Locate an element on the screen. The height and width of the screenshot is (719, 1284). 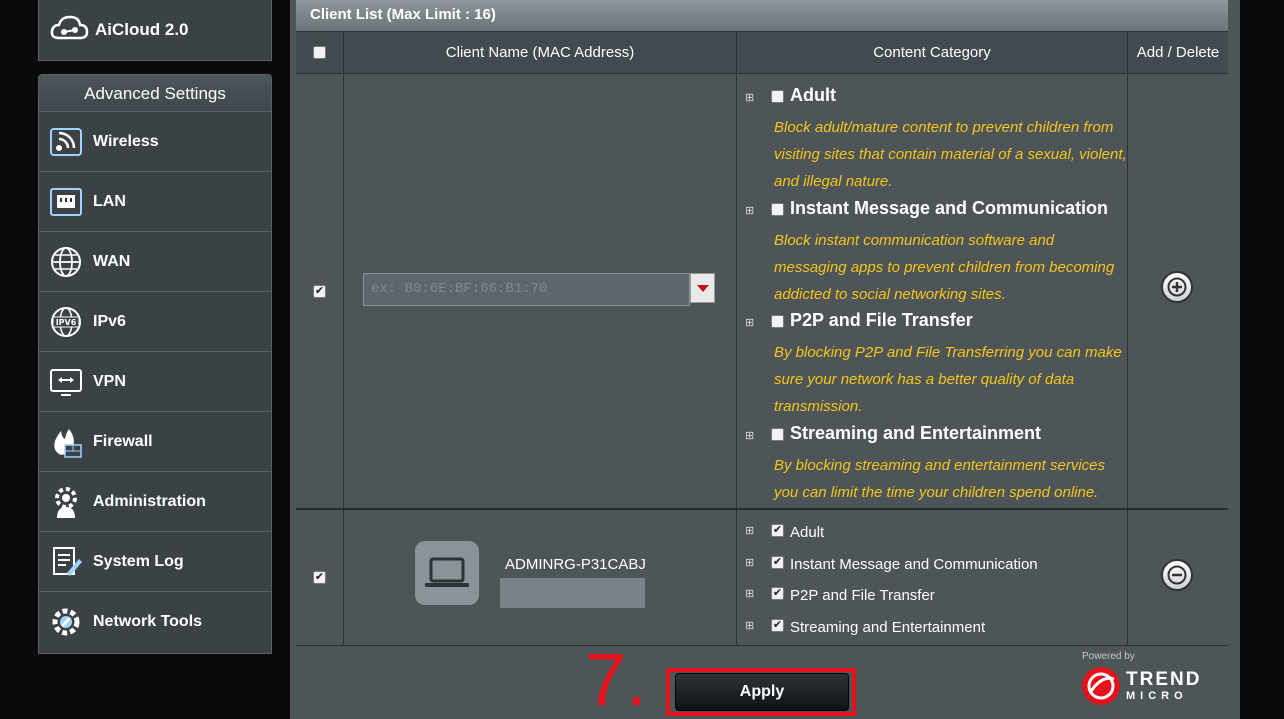
aicloud-menu-item: AiCloud 2.0 is located at coordinates (155, 30).